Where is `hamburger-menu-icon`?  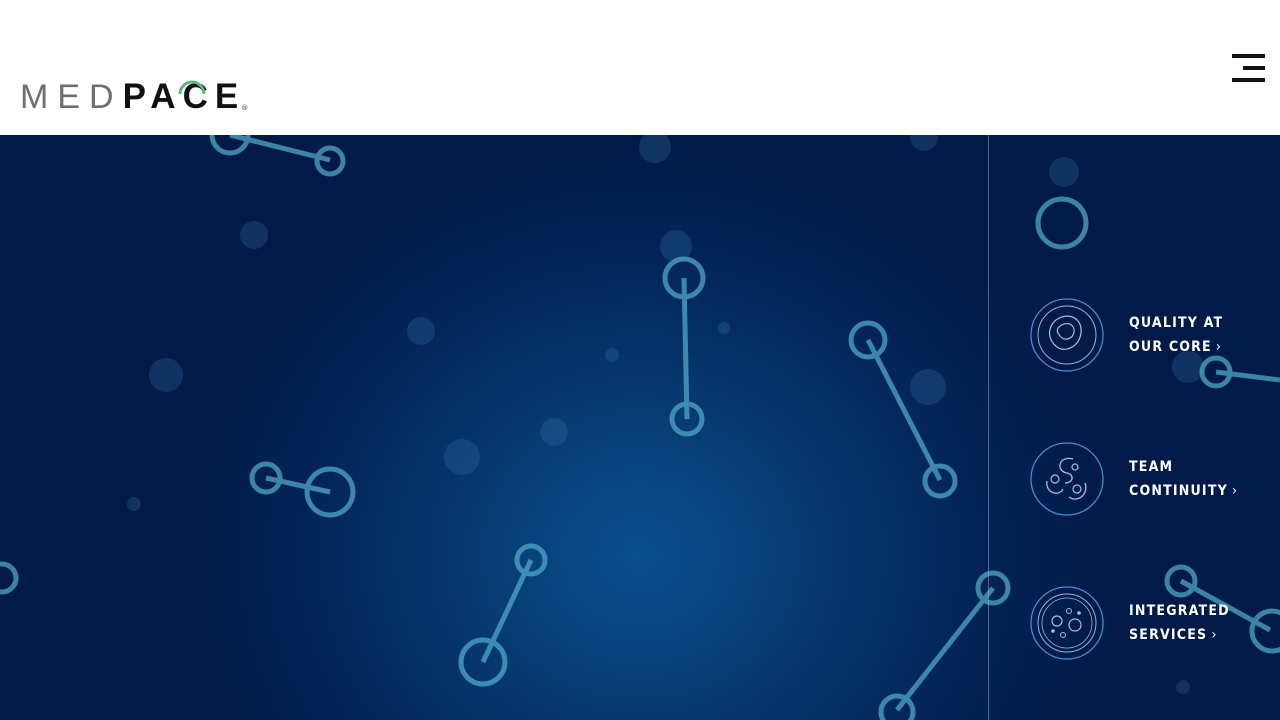 hamburger-menu-icon is located at coordinates (1248, 68).